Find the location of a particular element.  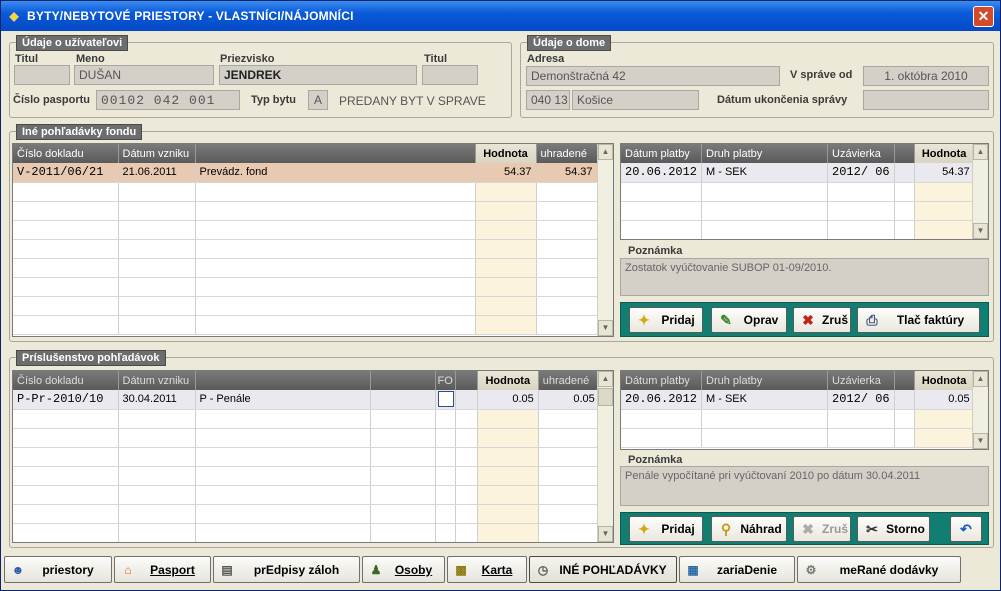

col-fo: FO is located at coordinates (445, 380).